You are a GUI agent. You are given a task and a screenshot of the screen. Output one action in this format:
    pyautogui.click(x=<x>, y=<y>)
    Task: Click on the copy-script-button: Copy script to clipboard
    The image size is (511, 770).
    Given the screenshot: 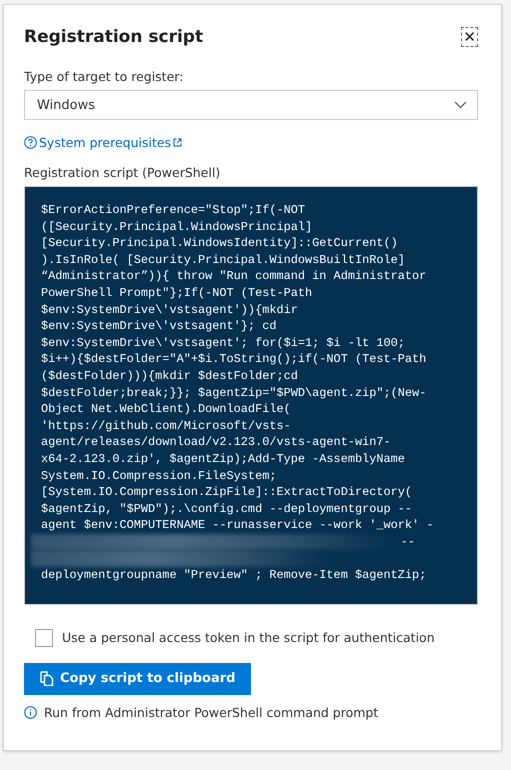 What is the action you would take?
    pyautogui.click(x=138, y=678)
    